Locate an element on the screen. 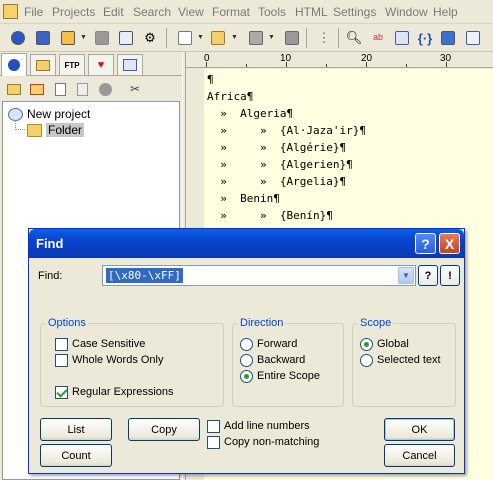 This screenshot has height=480, width=493. whole-words-checkbox: Whole Words Only is located at coordinates (109, 360).